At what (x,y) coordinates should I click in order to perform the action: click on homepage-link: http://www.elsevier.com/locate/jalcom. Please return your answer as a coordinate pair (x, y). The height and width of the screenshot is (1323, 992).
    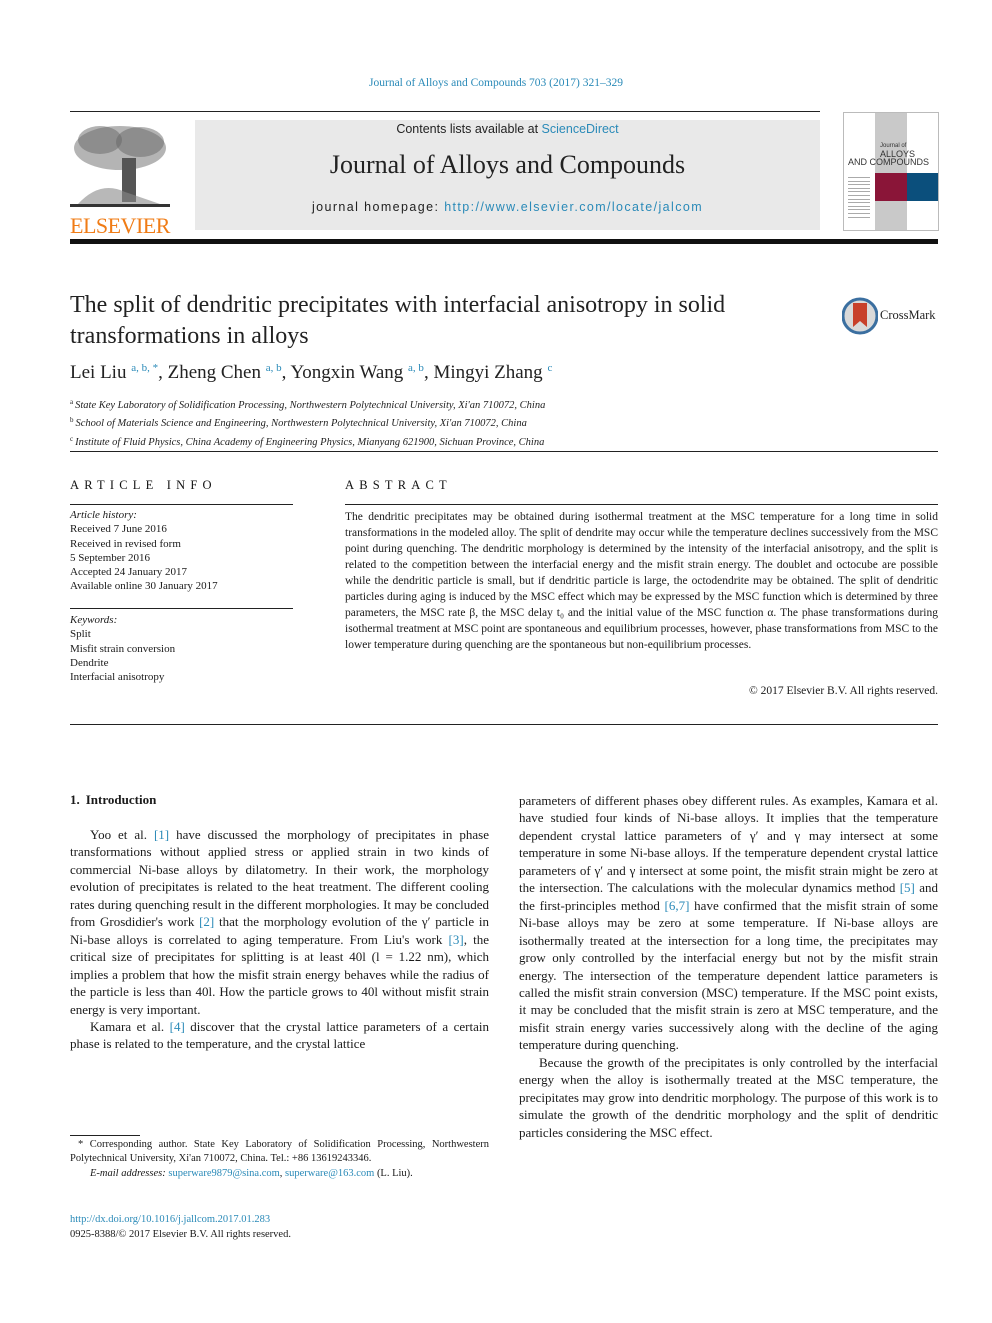
    Looking at the image, I should click on (573, 207).